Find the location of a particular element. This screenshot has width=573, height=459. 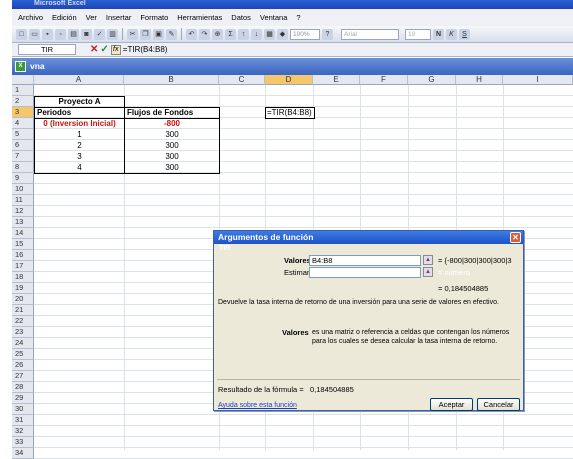

ok-button: Aceptar is located at coordinates (451, 404).